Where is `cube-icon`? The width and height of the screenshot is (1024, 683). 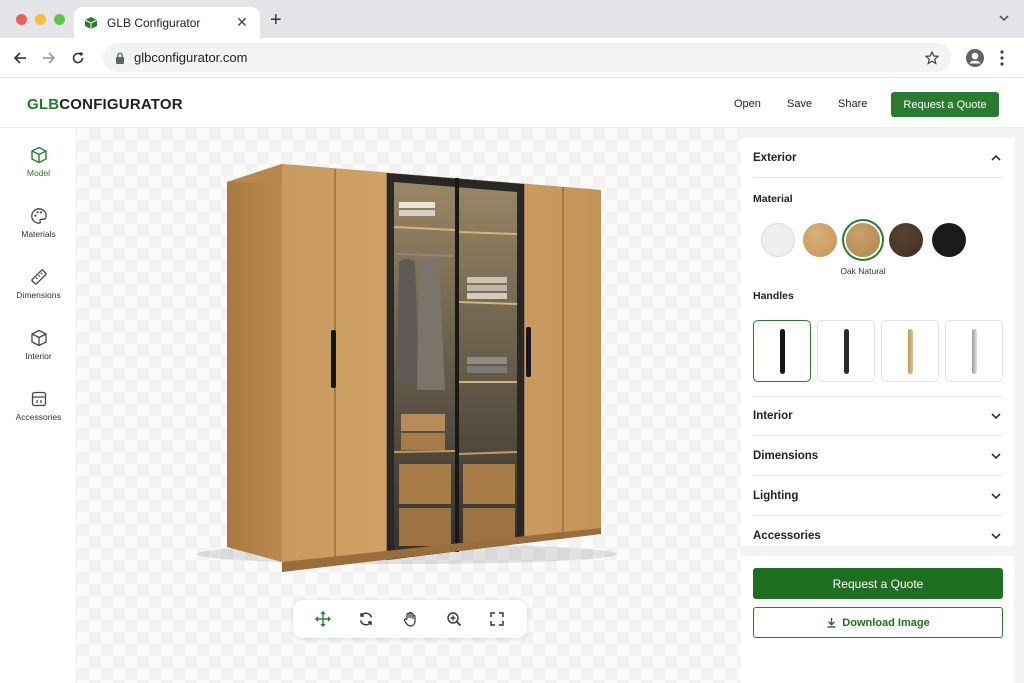 cube-icon is located at coordinates (38, 155).